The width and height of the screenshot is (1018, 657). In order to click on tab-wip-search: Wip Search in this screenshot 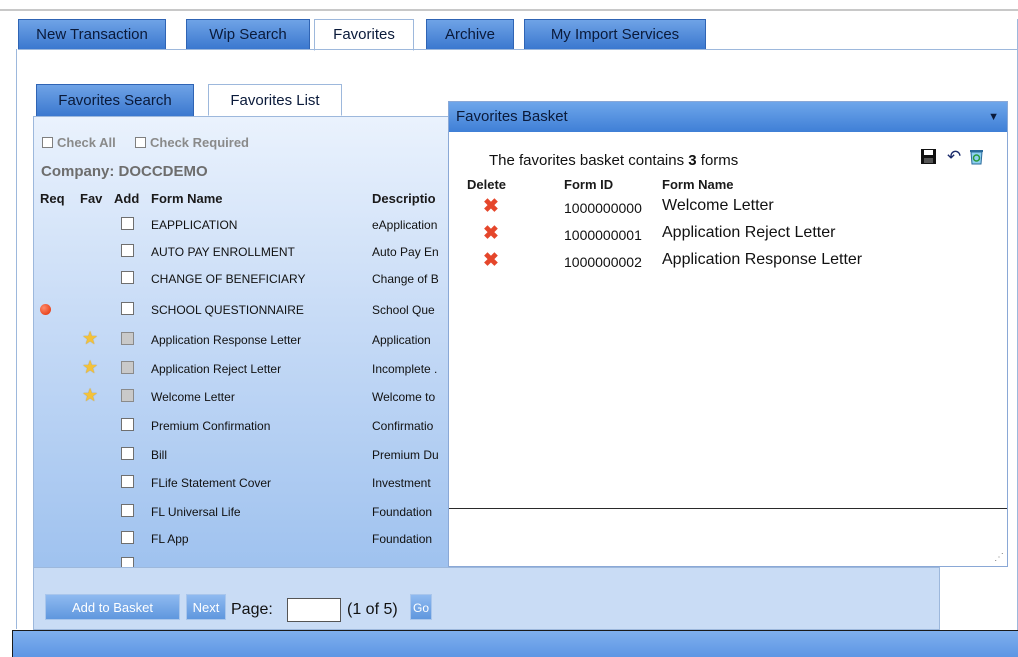, I will do `click(248, 34)`.